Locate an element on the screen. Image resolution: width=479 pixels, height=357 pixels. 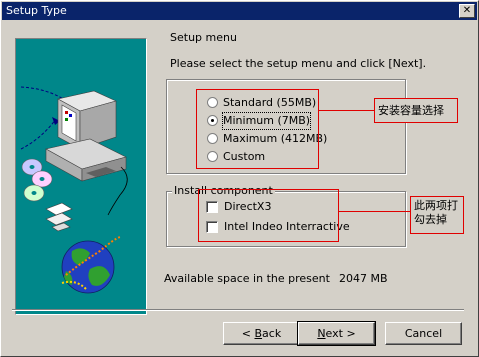
next-mnemonic: N is located at coordinates (321, 333).